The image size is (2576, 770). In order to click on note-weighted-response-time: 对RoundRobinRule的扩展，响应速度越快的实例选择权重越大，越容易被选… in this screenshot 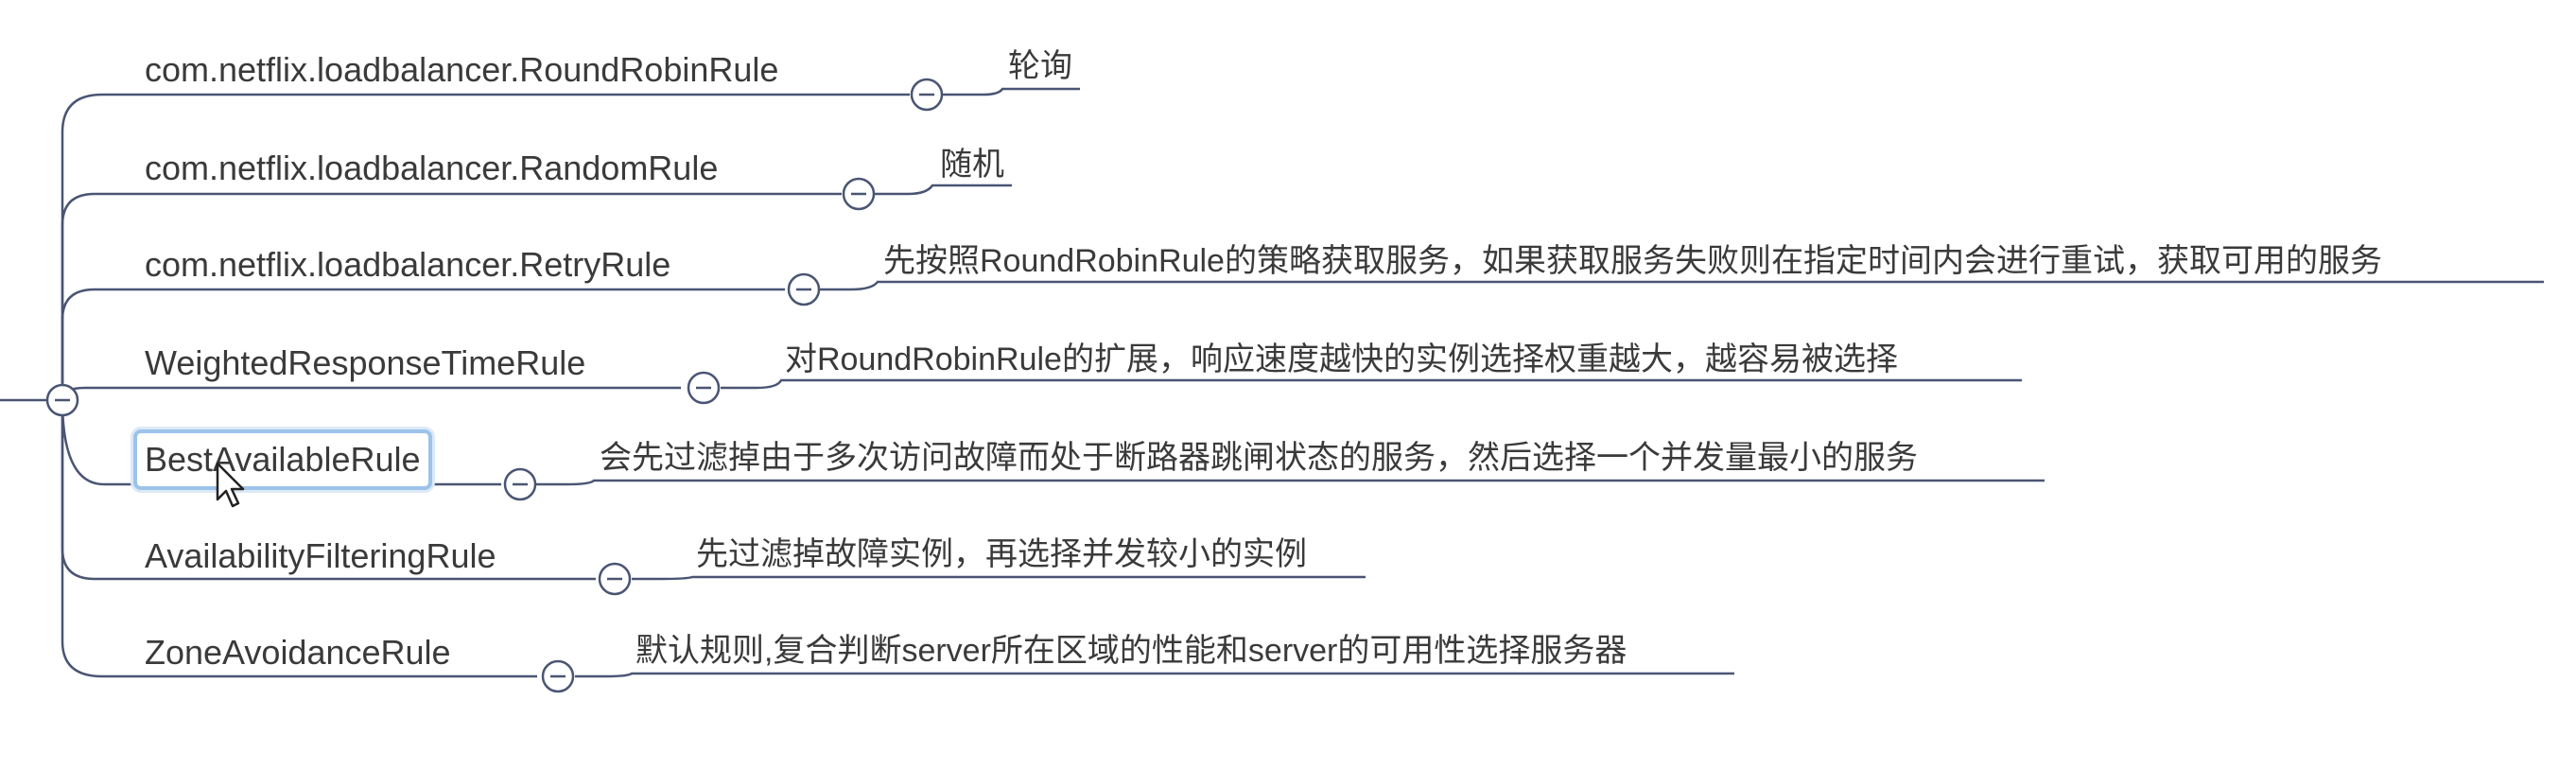, I will do `click(1341, 359)`.